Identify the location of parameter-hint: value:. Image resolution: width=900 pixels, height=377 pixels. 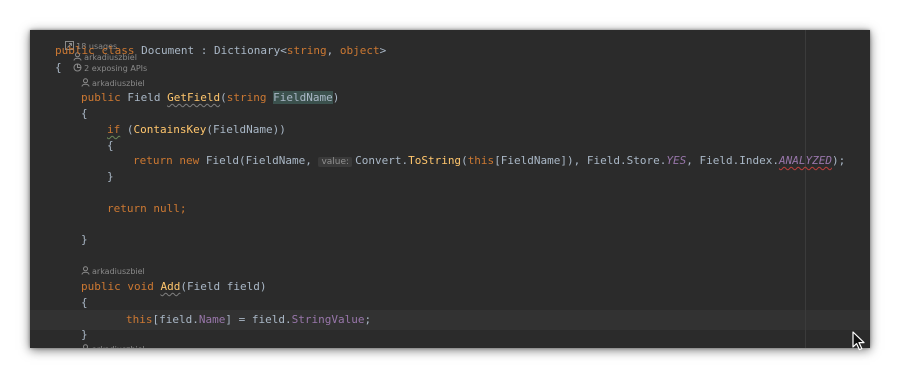
(335, 162).